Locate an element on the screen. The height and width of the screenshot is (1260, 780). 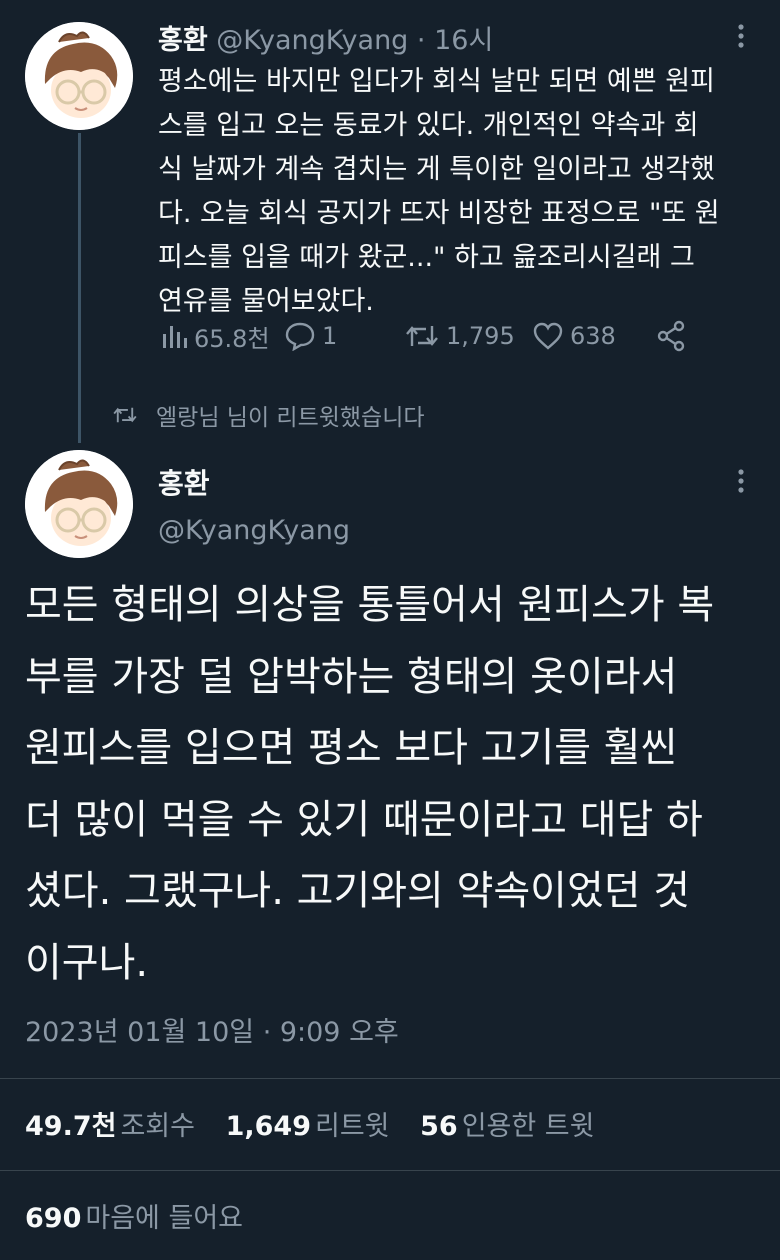
likes-stat: 690 마음에 들어요 is located at coordinates (134, 1215).